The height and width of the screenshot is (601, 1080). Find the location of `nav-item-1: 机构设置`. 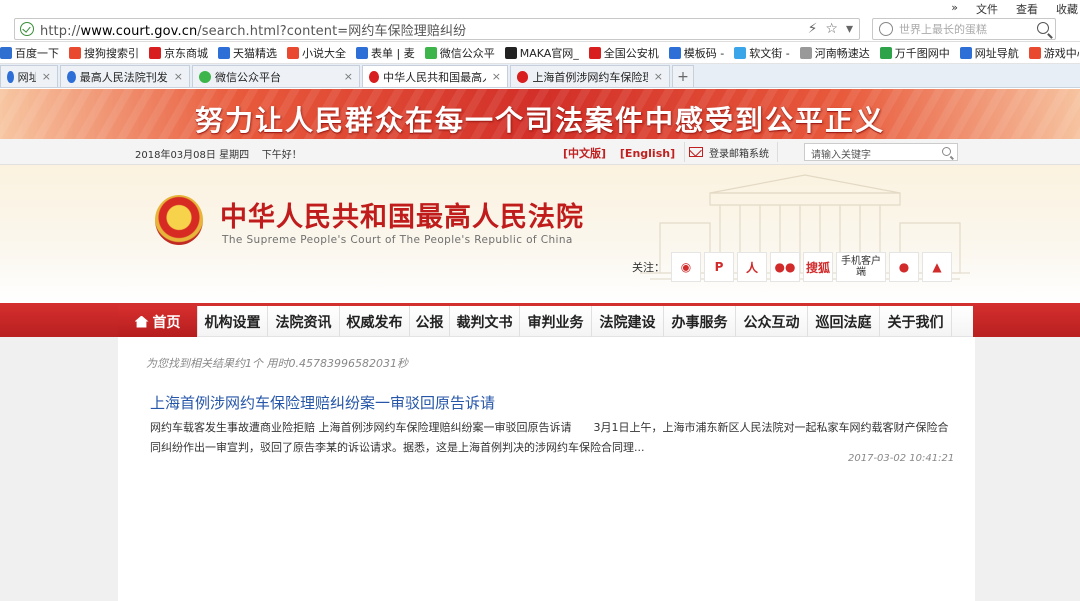

nav-item-1: 机构设置 is located at coordinates (233, 321).